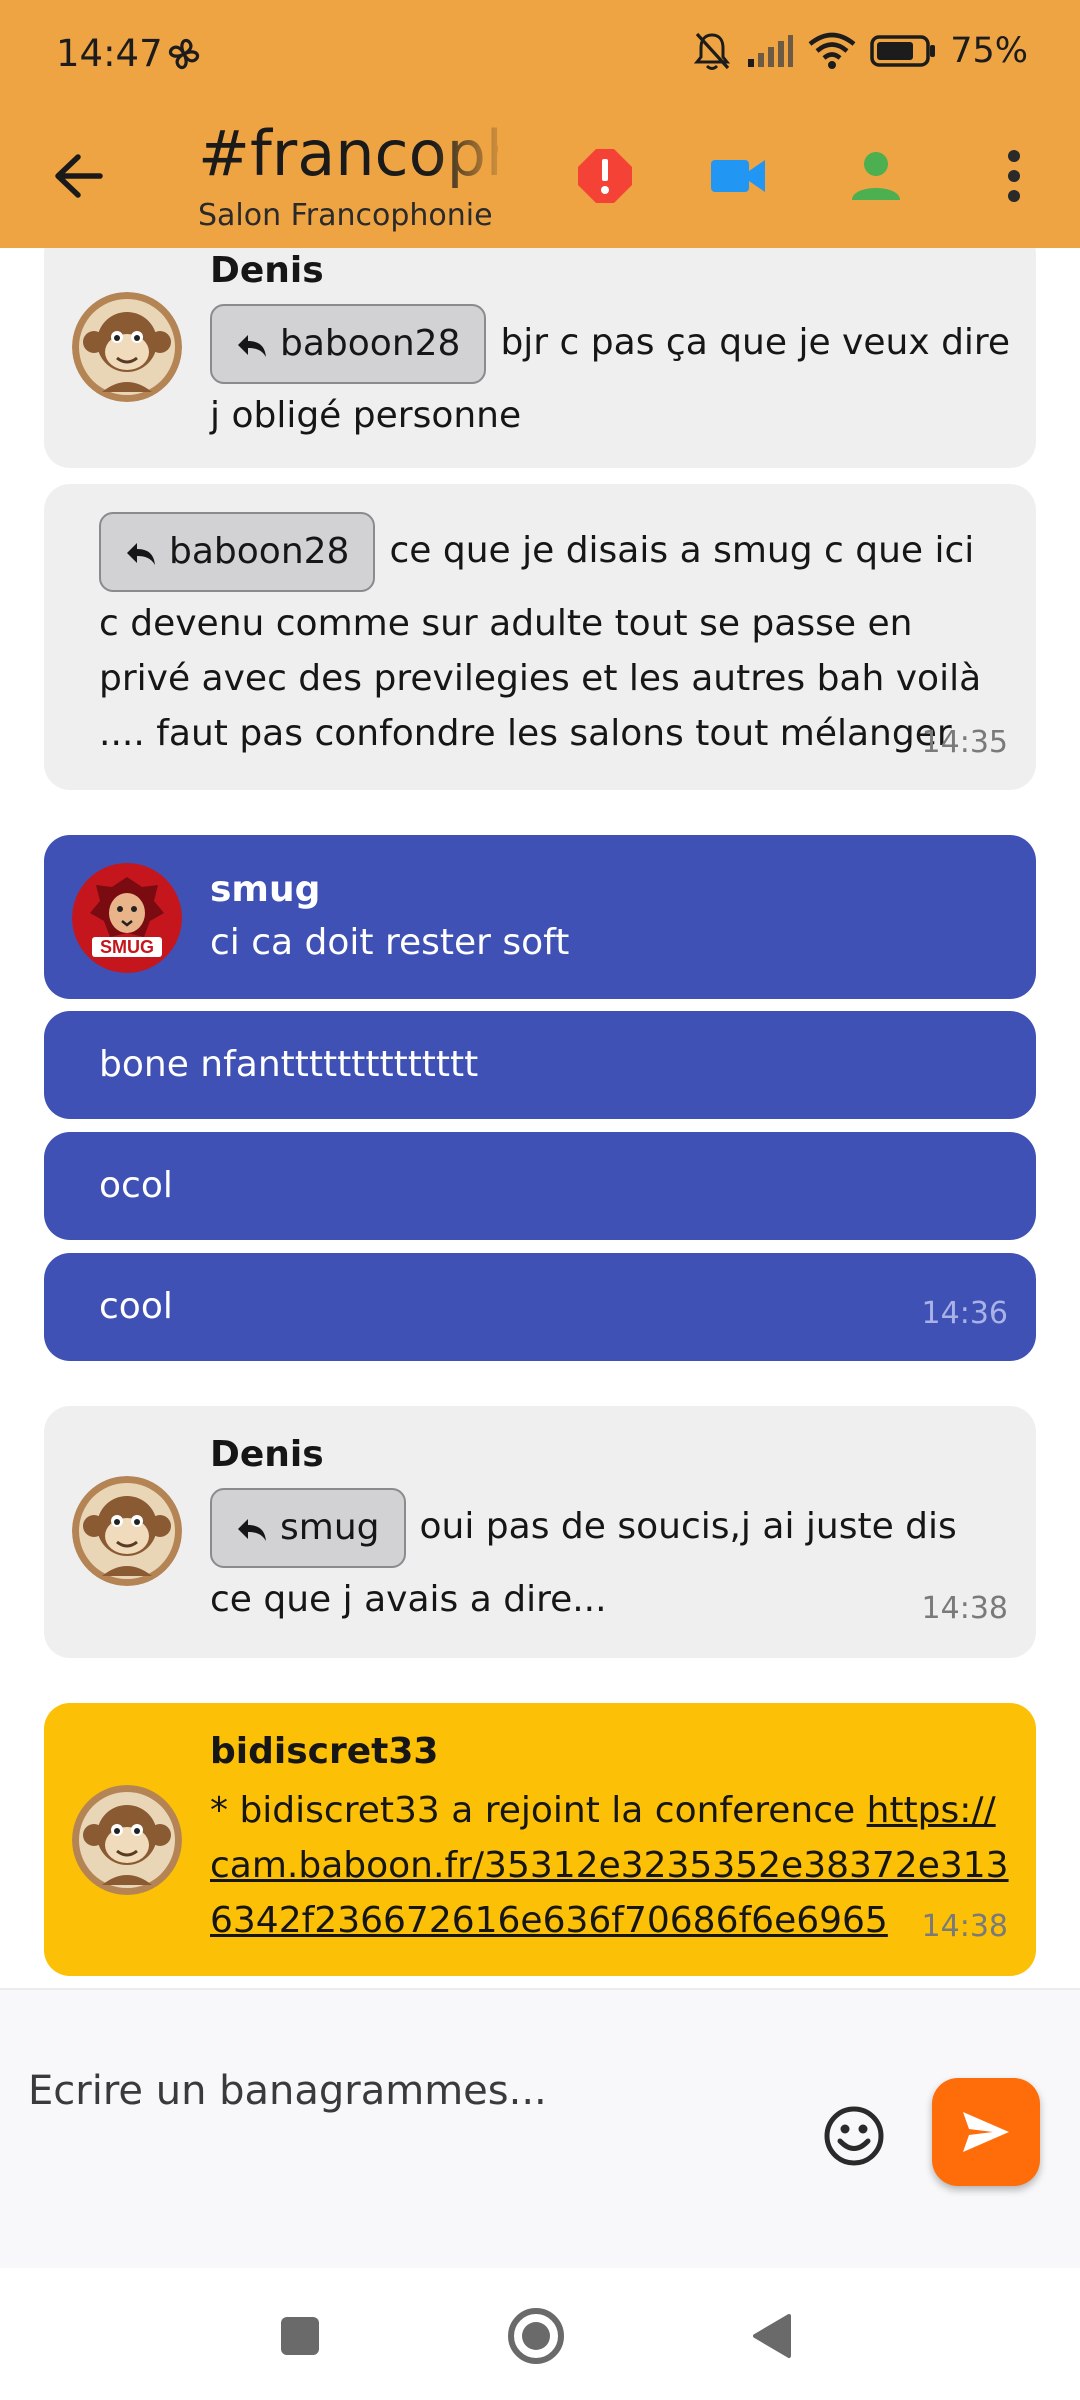 Image resolution: width=1080 pixels, height=2400 pixels. What do you see at coordinates (345, 215) in the screenshot?
I see `room-subtitle: Salon Francophonie` at bounding box center [345, 215].